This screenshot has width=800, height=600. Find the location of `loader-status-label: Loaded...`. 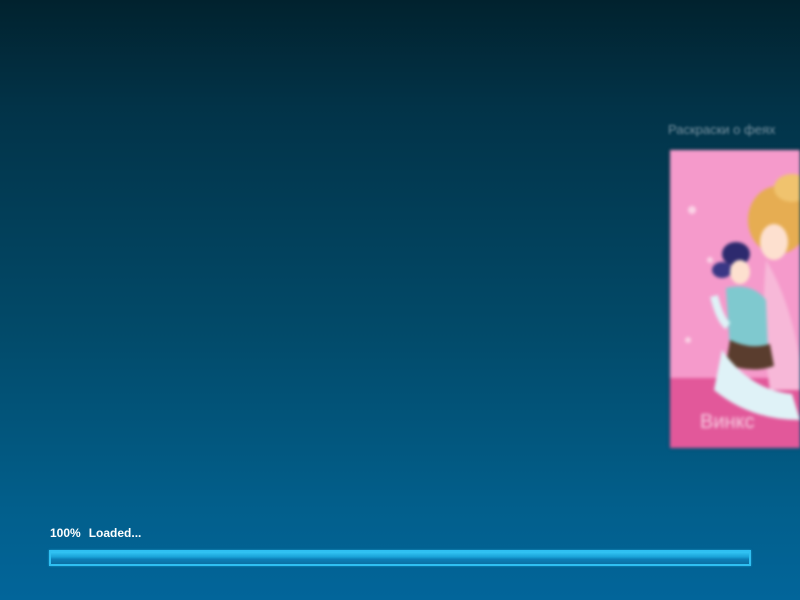

loader-status-label: Loaded... is located at coordinates (115, 533).